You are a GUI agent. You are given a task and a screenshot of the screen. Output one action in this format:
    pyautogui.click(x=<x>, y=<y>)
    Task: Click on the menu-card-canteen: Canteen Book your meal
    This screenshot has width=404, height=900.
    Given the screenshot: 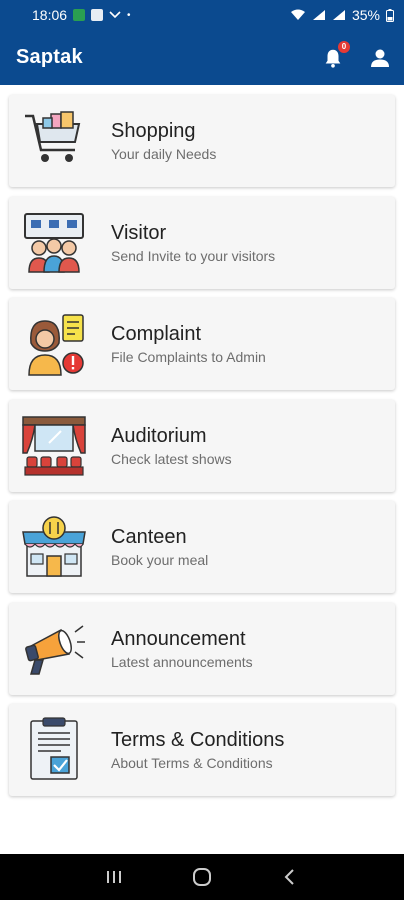 What is the action you would take?
    pyautogui.click(x=202, y=547)
    